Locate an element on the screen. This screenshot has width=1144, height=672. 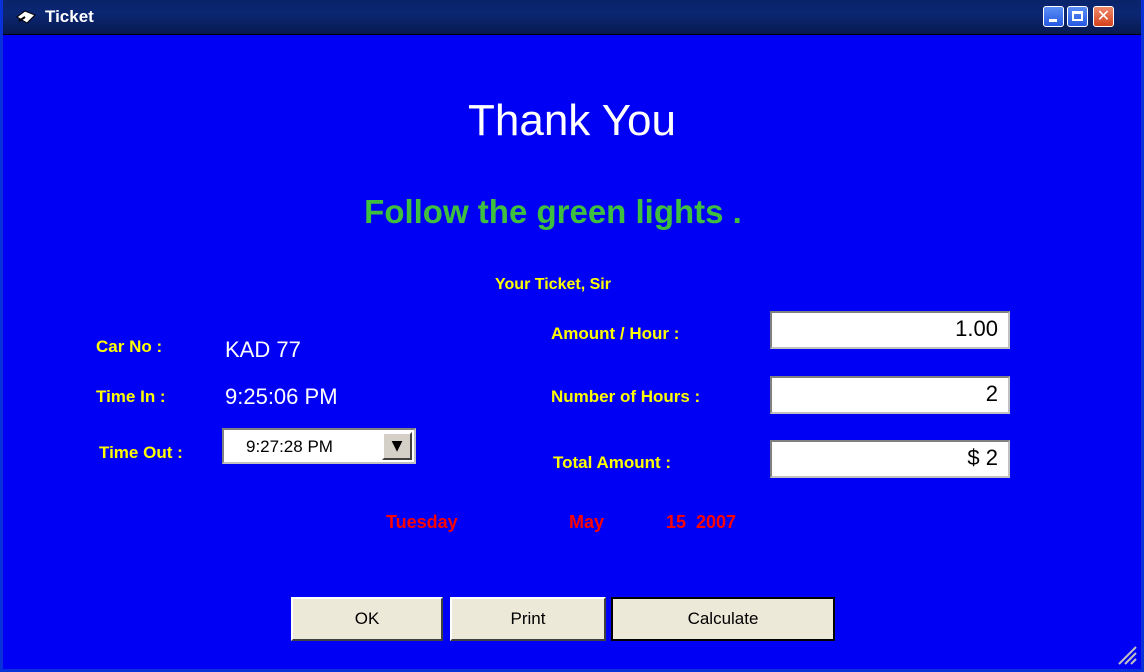
close-icon: ✕ is located at coordinates (1103, 15).